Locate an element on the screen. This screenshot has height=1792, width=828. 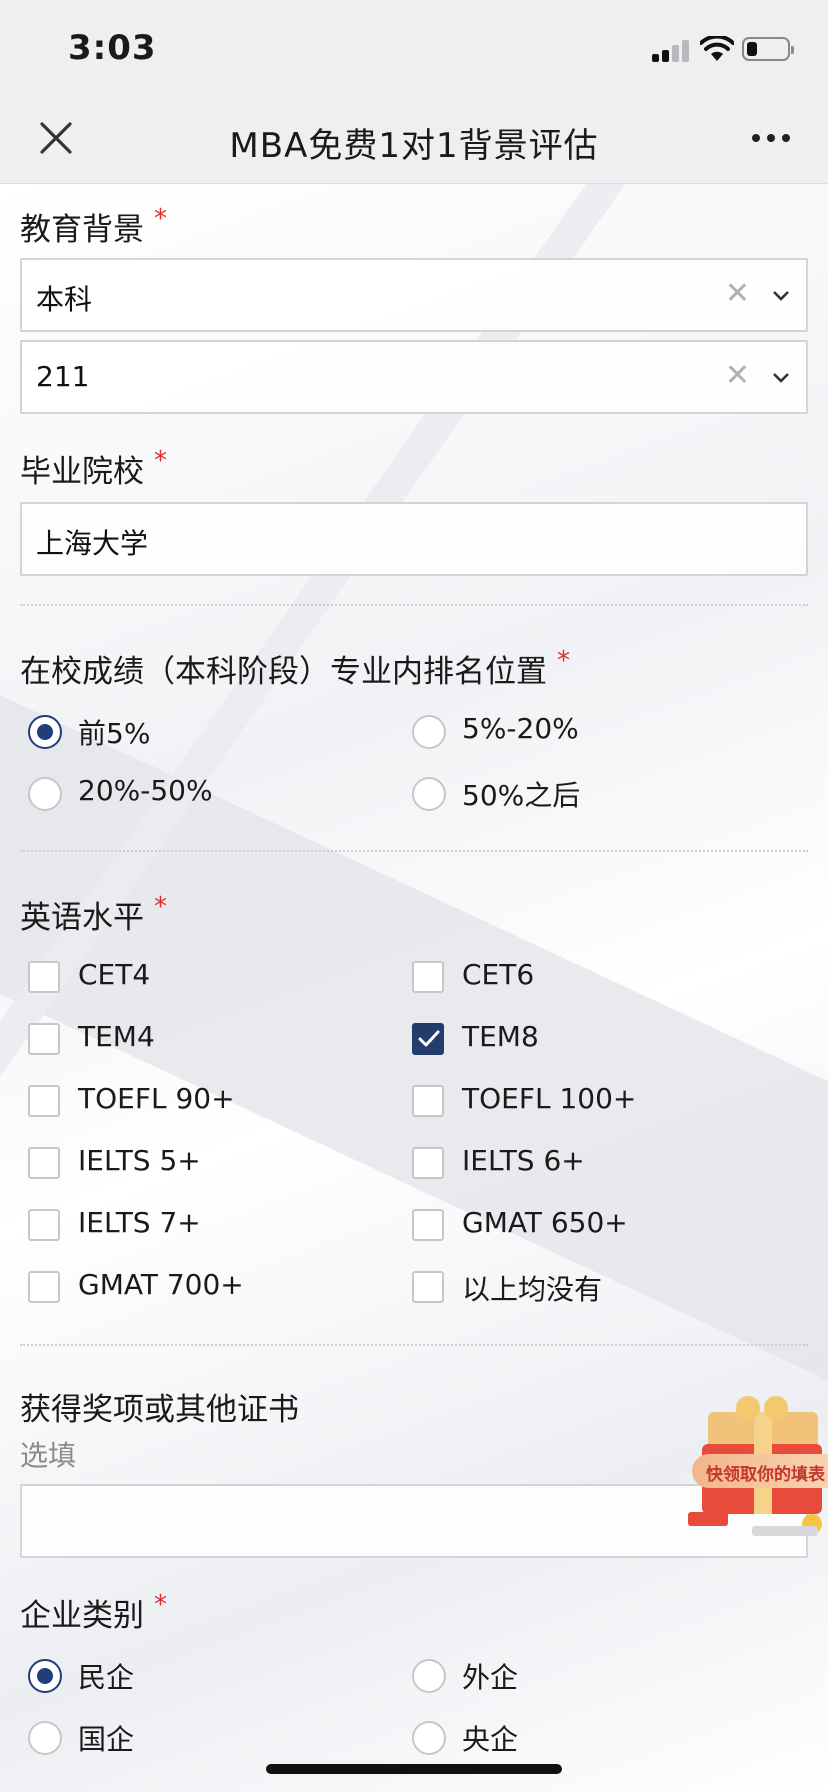
english-label: 英语水平 * is located at coordinates (93, 914).